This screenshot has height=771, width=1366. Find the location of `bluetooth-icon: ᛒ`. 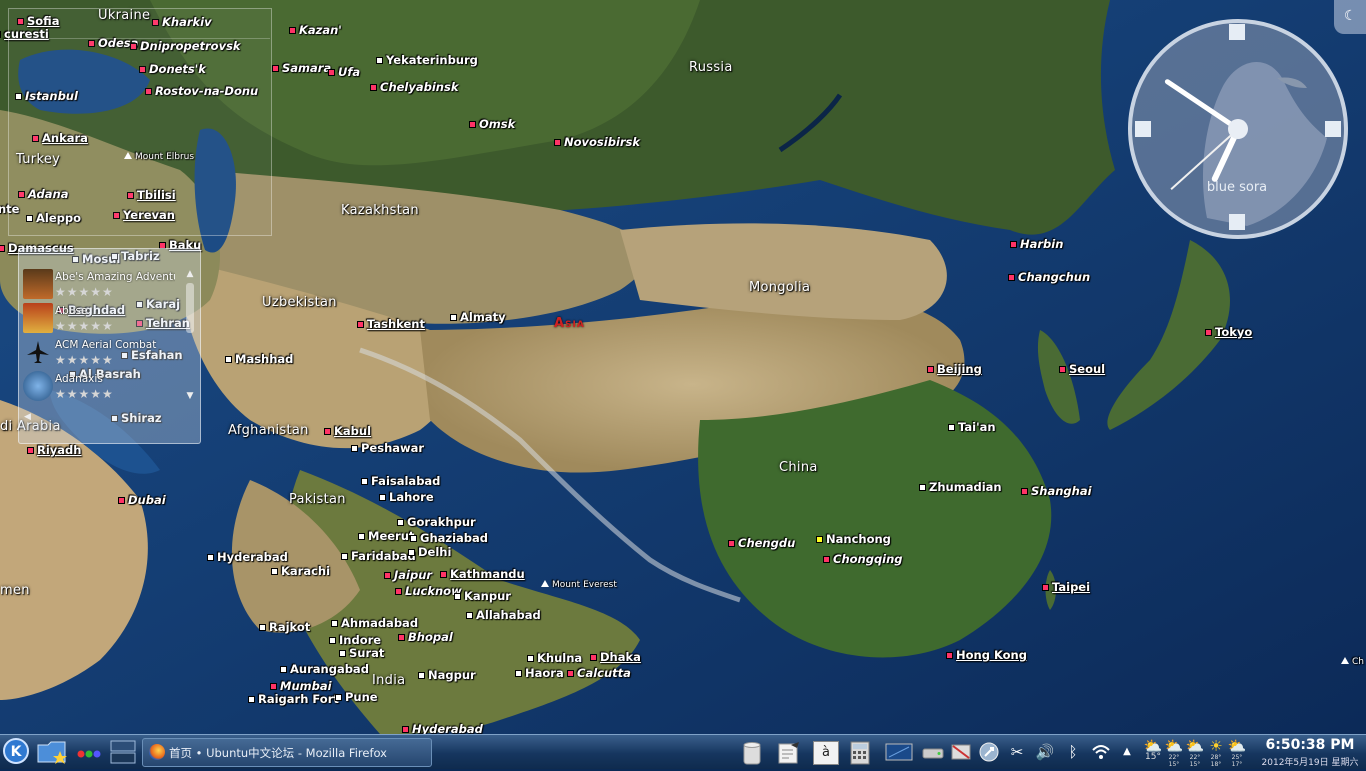

bluetooth-icon: ᛒ is located at coordinates (1073, 752).